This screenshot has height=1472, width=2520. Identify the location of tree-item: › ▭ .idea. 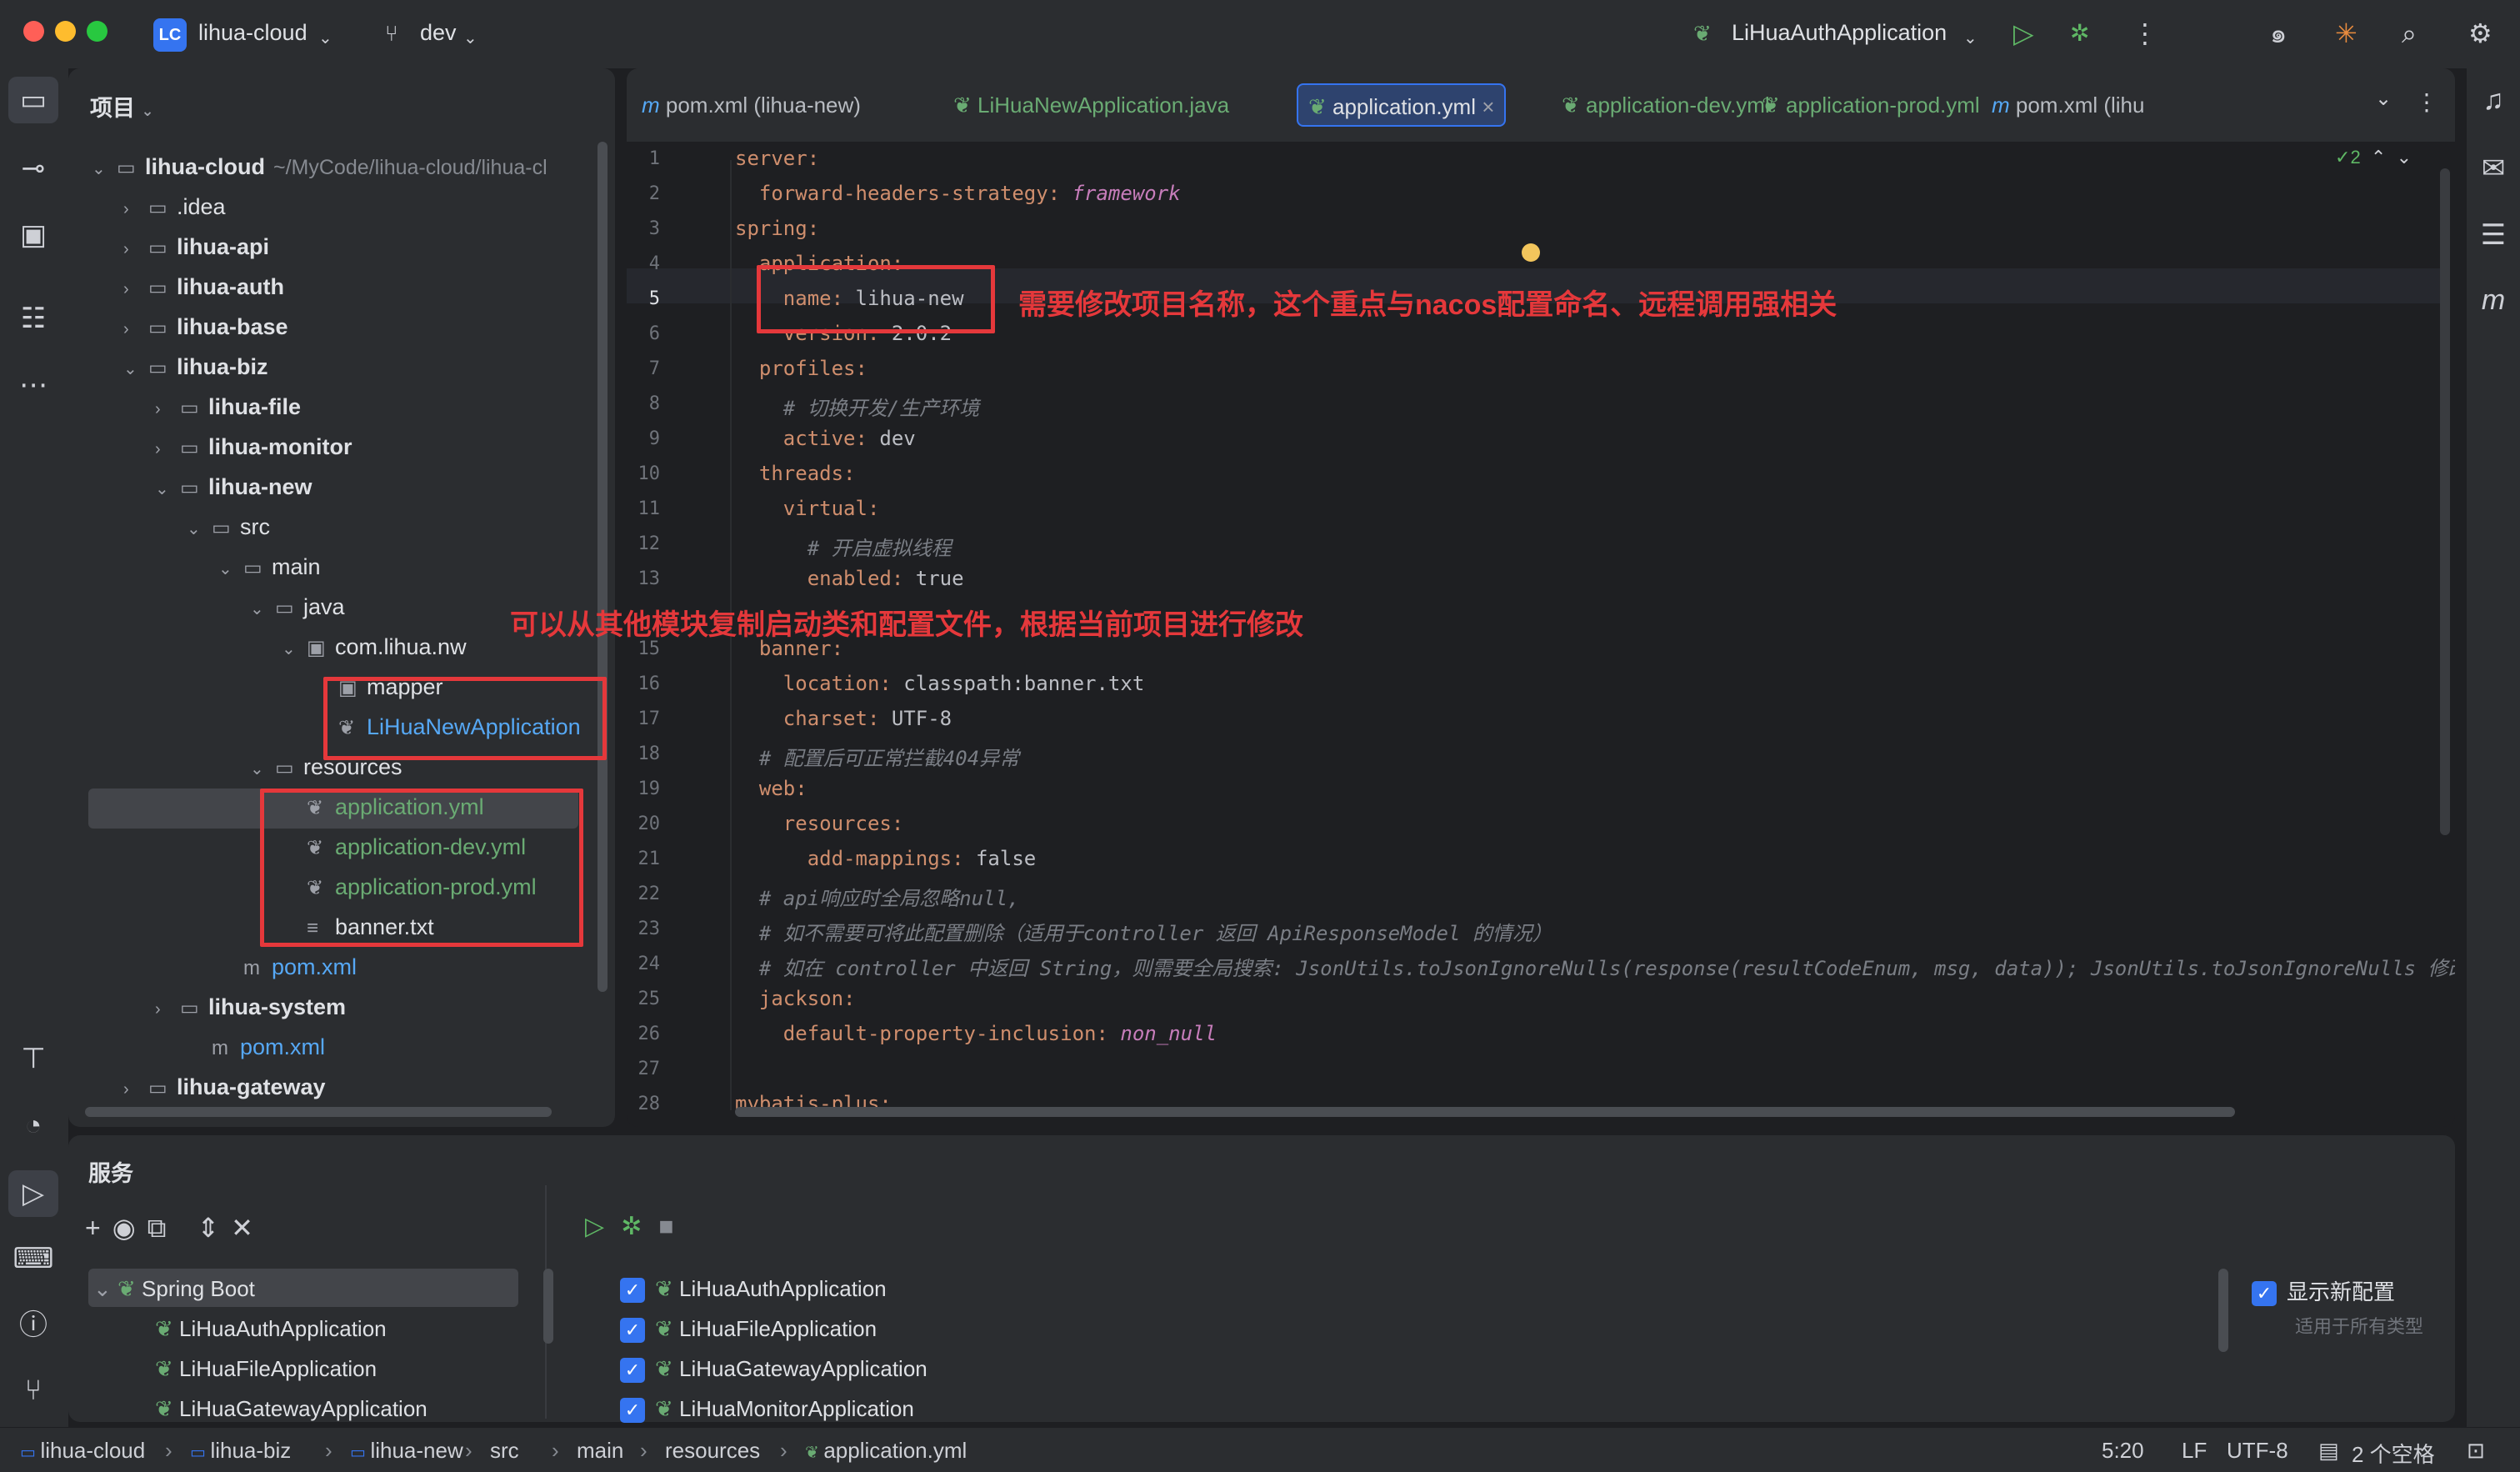
(174, 207).